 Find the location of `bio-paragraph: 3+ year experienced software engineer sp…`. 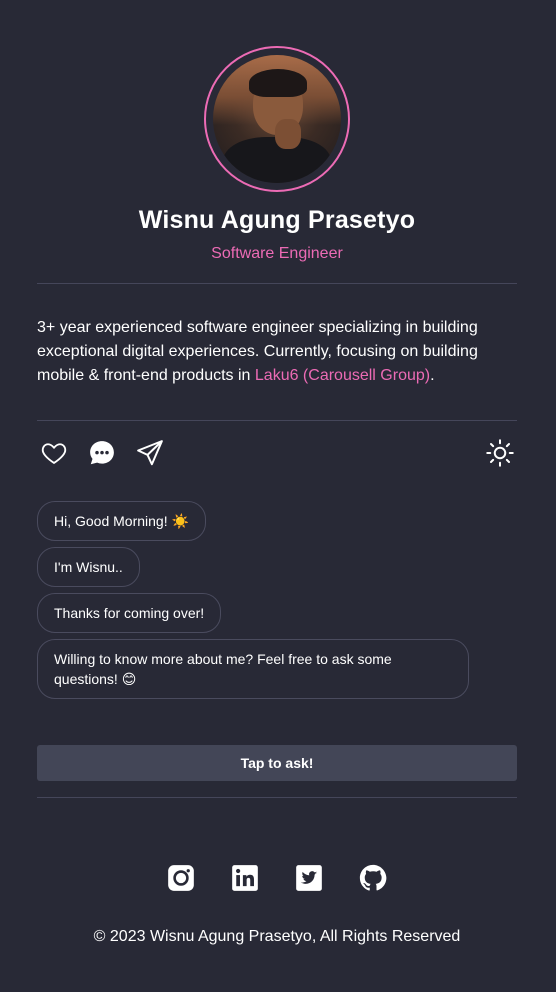

bio-paragraph: 3+ year experienced software engineer sp… is located at coordinates (277, 352).